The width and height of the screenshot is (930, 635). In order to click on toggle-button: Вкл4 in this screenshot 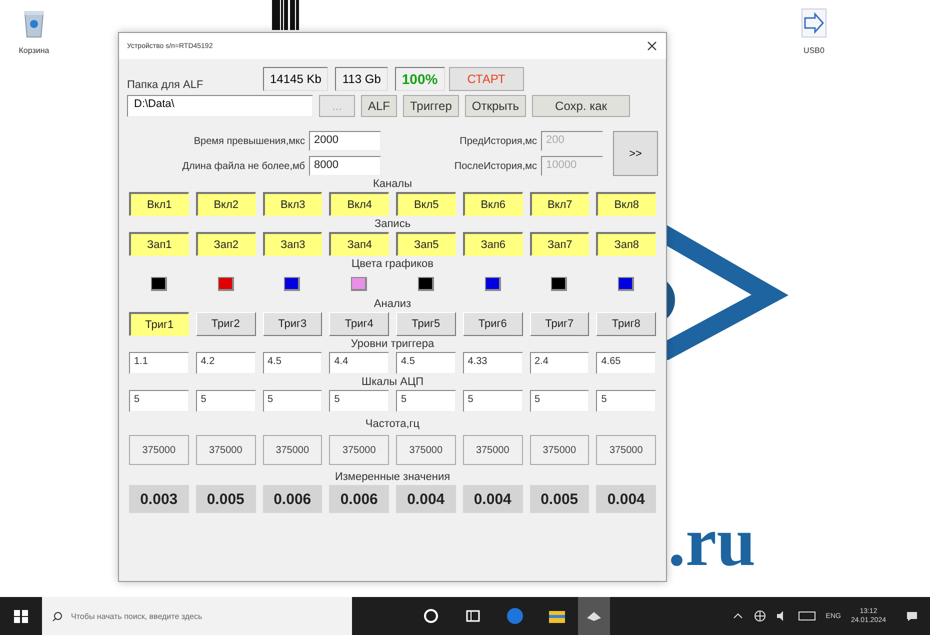, I will do `click(359, 204)`.